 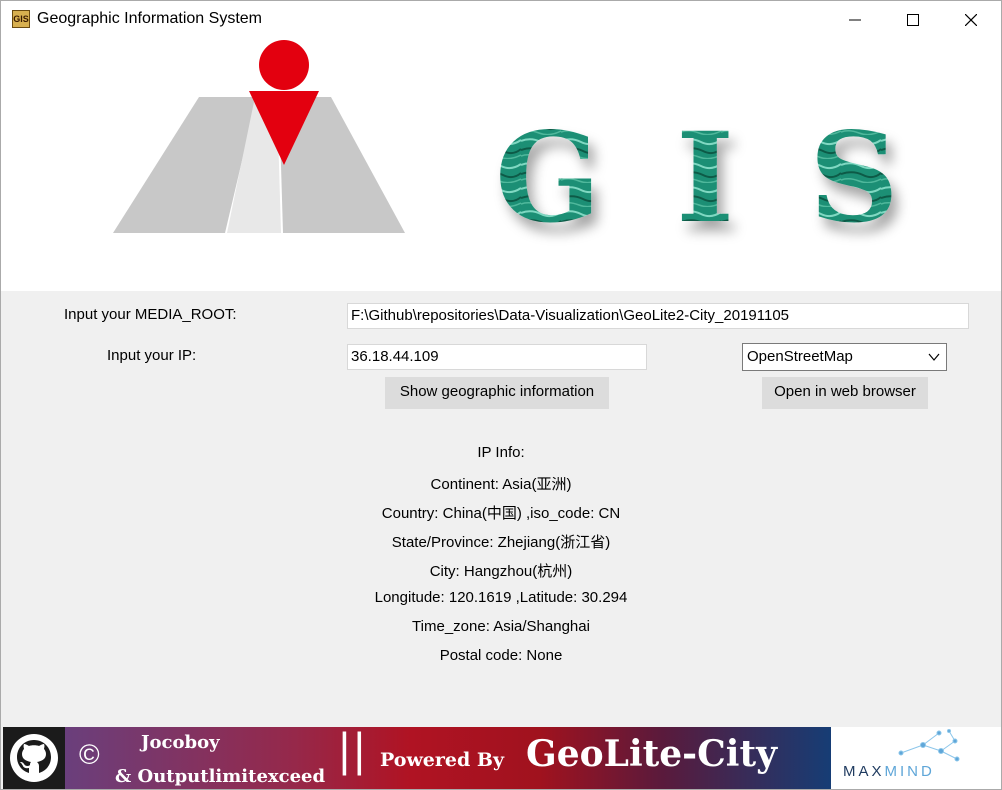 I want to click on powered-by-text: Powered By, so click(x=442, y=760).